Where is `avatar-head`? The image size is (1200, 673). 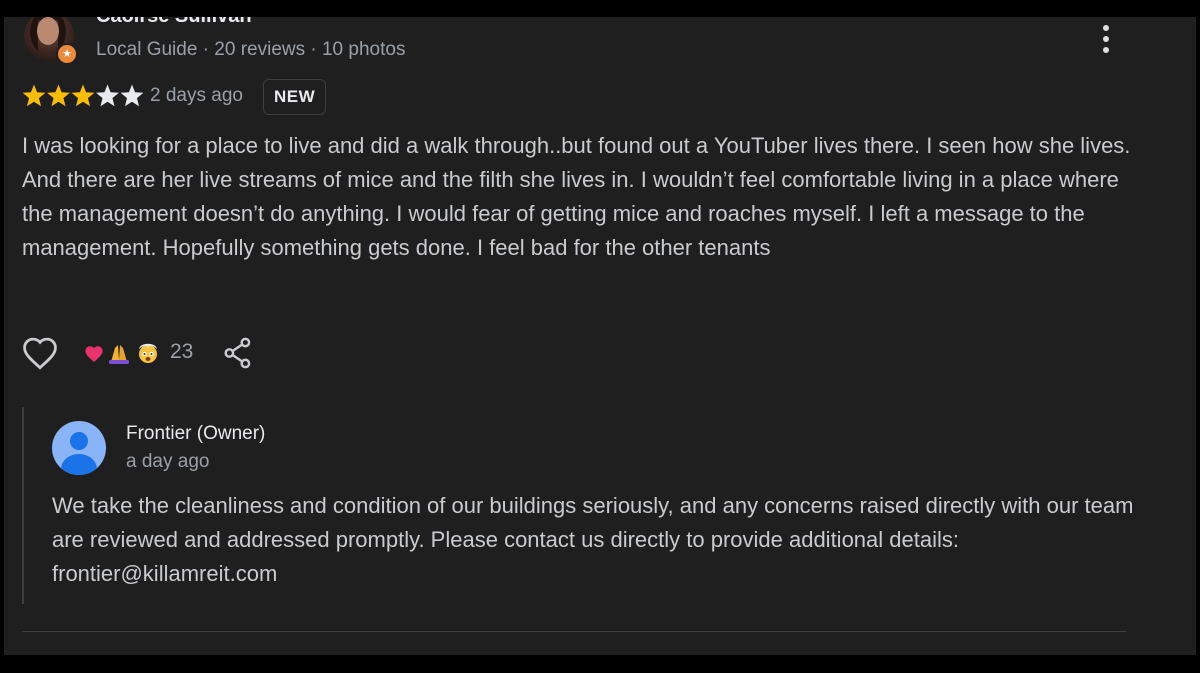 avatar-head is located at coordinates (79, 441).